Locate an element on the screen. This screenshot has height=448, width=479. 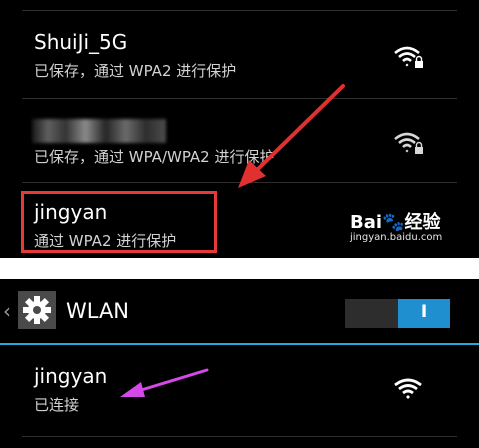
magenta-arrow-annotation is located at coordinates (164, 382).